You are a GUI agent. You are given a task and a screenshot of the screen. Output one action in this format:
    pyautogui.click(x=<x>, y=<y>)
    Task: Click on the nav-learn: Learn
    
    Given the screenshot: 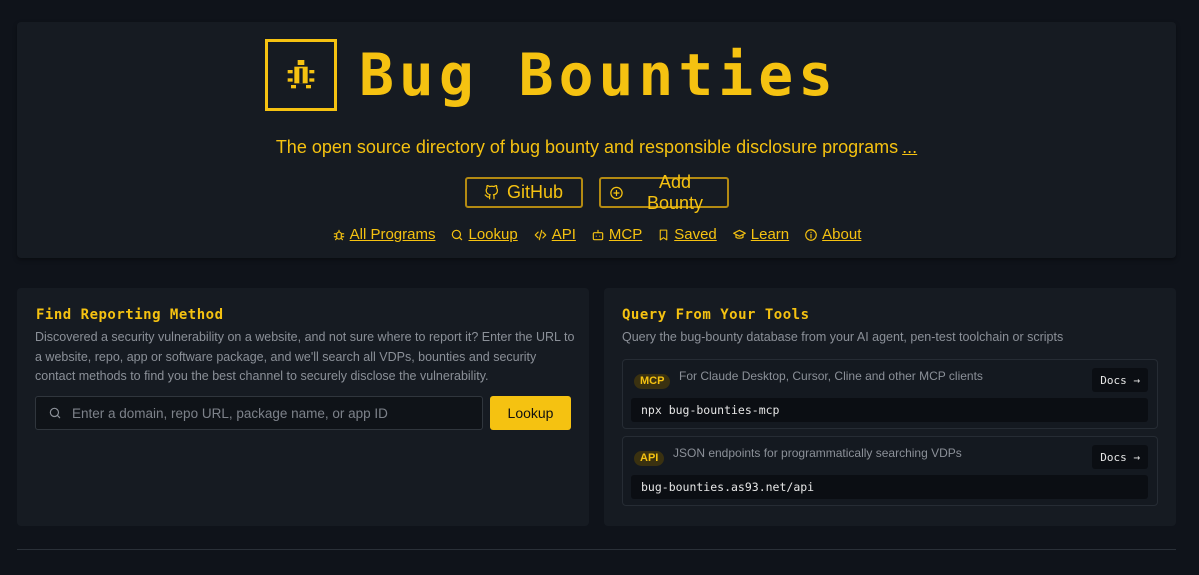 What is the action you would take?
    pyautogui.click(x=760, y=234)
    